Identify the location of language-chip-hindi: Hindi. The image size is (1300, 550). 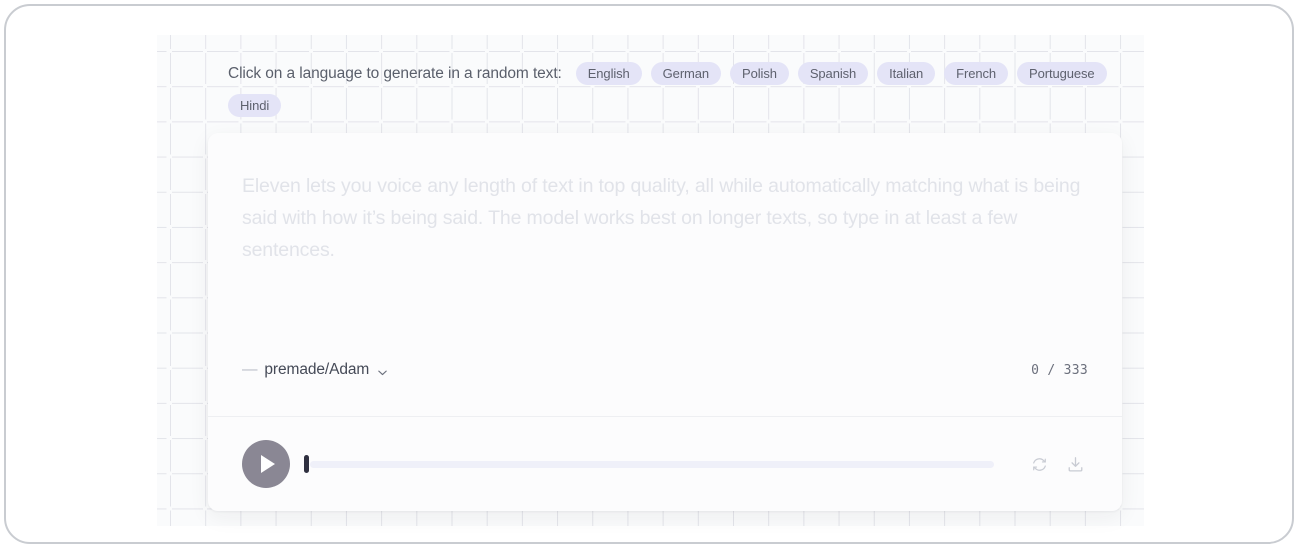
(255, 105).